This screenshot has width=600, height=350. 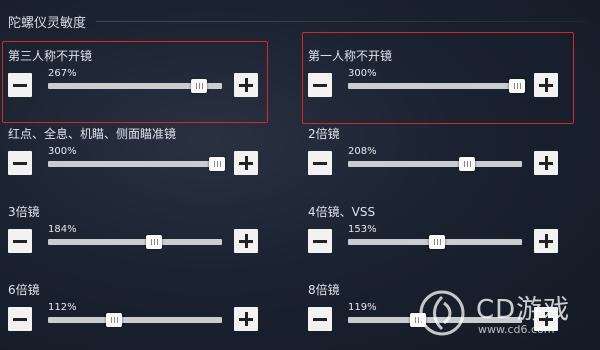 What do you see at coordinates (62, 229) in the screenshot?
I see `setting-value: 184%` at bounding box center [62, 229].